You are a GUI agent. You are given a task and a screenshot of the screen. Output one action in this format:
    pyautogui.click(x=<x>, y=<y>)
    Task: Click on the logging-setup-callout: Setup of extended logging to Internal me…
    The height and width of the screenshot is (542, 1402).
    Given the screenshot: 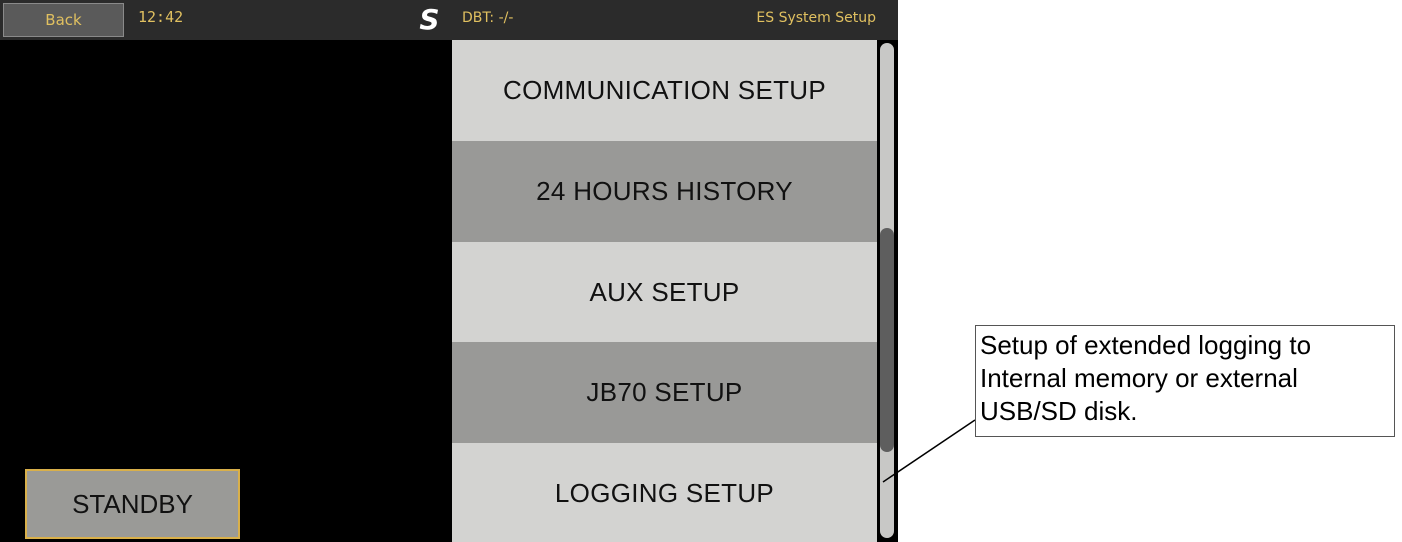 What is the action you would take?
    pyautogui.click(x=1185, y=381)
    